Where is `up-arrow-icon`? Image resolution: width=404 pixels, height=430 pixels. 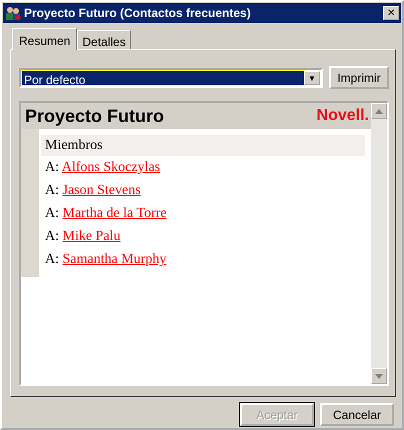
up-arrow-icon is located at coordinates (379, 111).